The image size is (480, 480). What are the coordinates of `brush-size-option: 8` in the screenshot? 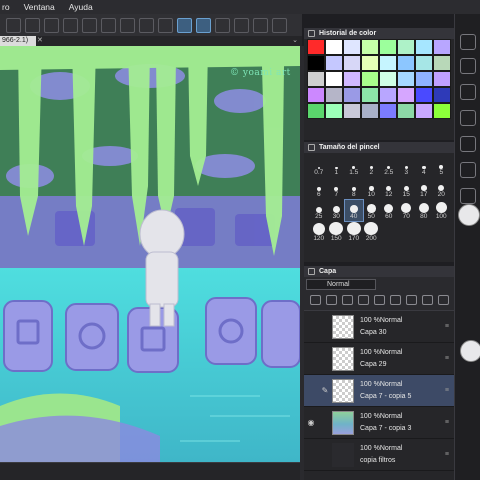 It's located at (354, 188).